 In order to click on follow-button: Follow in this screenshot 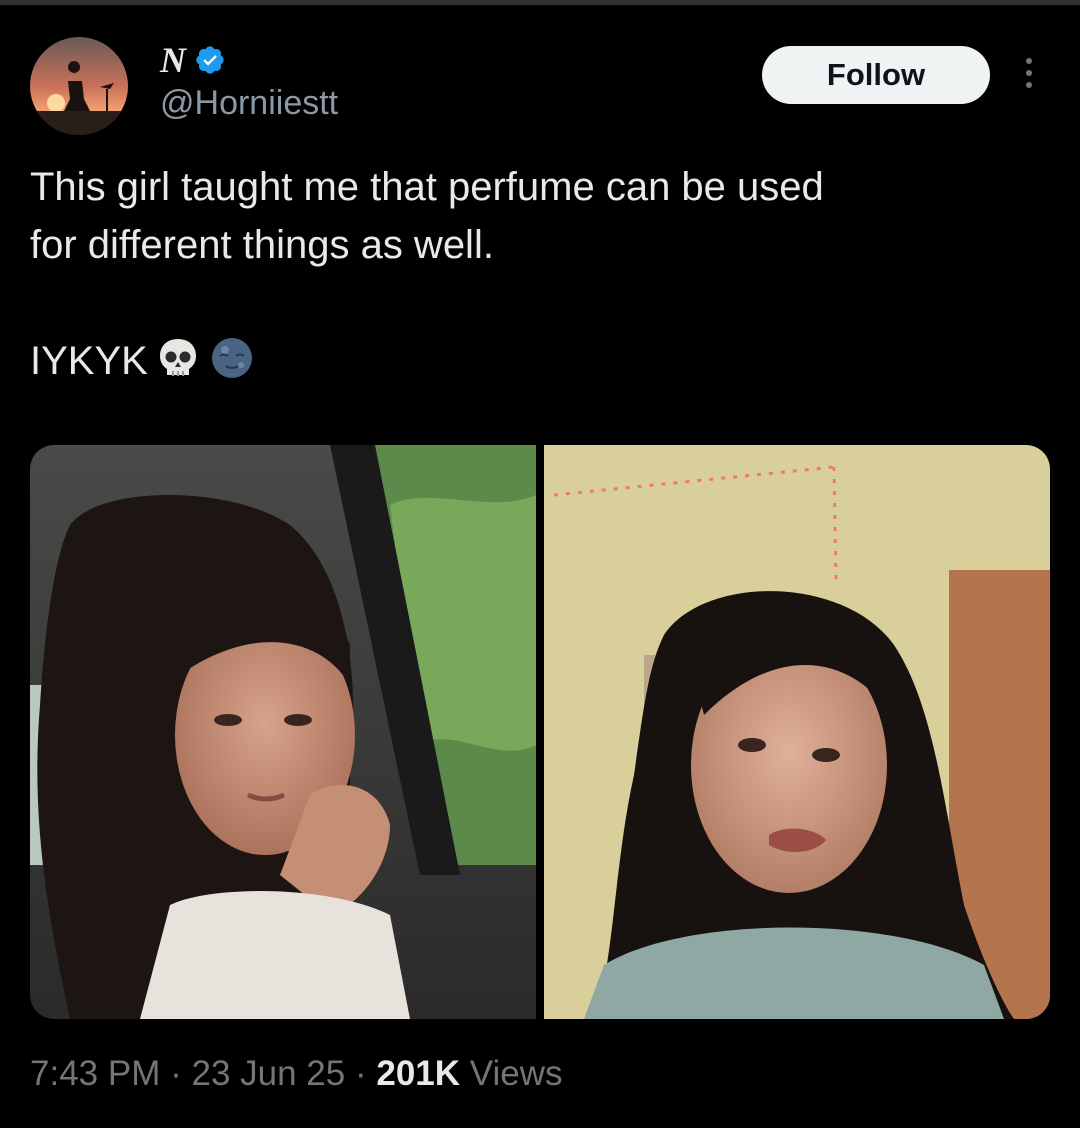, I will do `click(876, 75)`.